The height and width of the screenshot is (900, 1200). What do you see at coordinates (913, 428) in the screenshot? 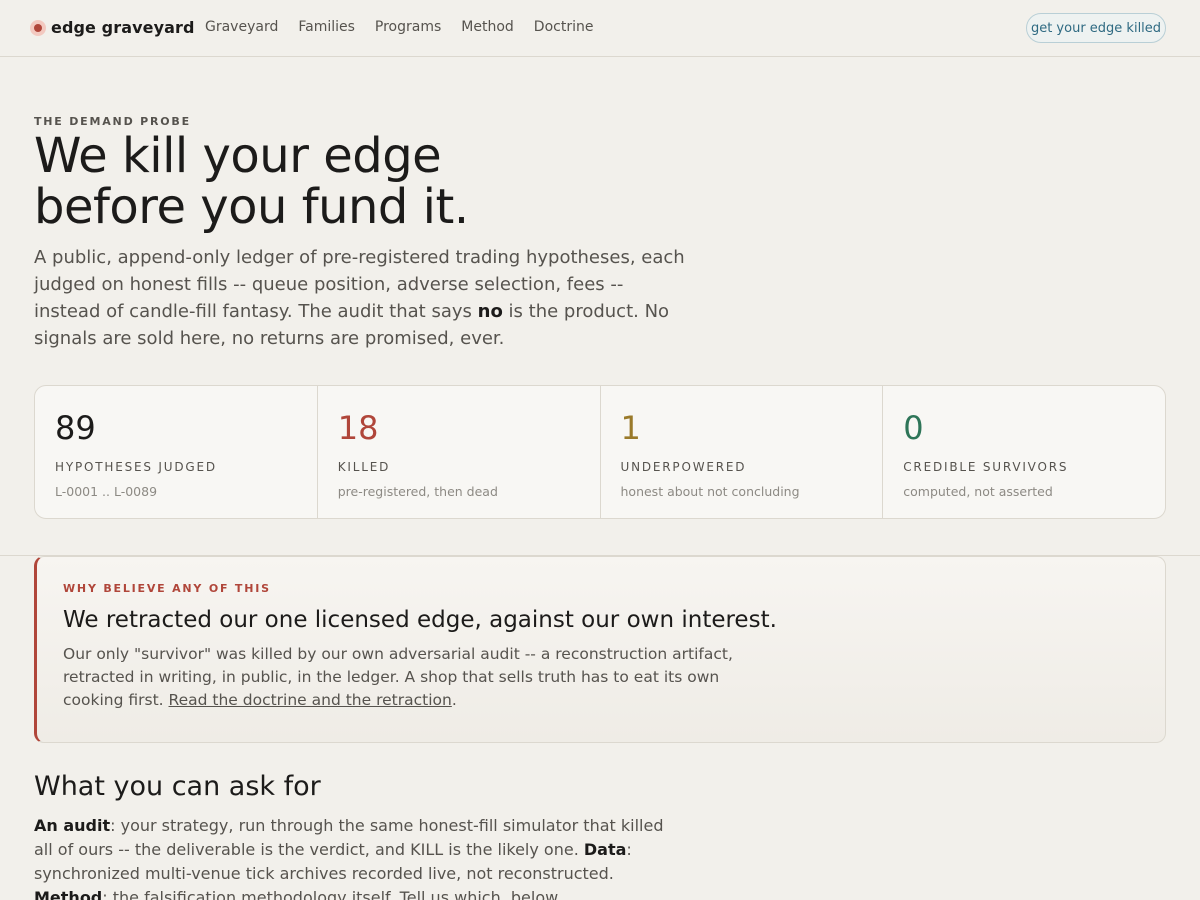
I see `stat-value: 0` at bounding box center [913, 428].